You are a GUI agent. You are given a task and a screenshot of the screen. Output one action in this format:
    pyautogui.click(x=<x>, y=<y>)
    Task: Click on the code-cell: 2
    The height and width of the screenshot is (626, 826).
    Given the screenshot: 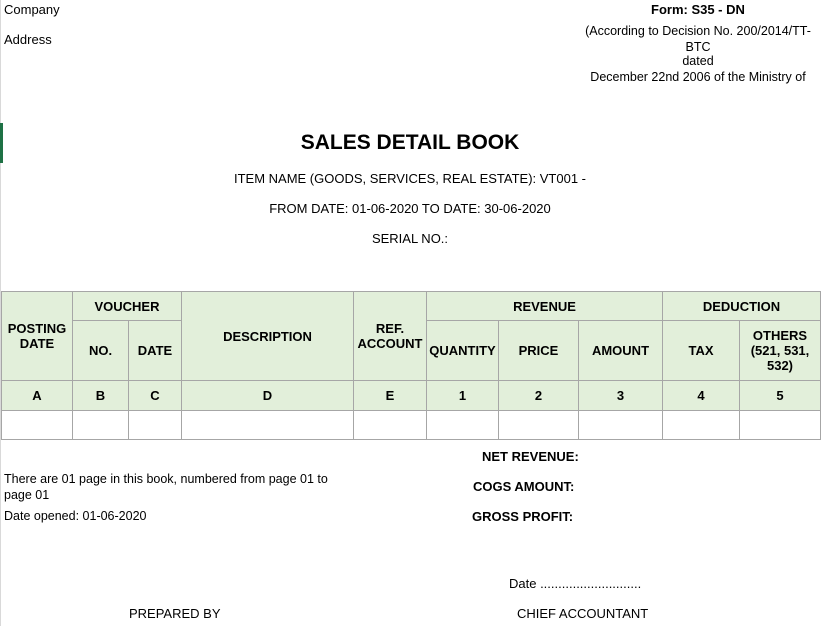 What is the action you would take?
    pyautogui.click(x=538, y=395)
    